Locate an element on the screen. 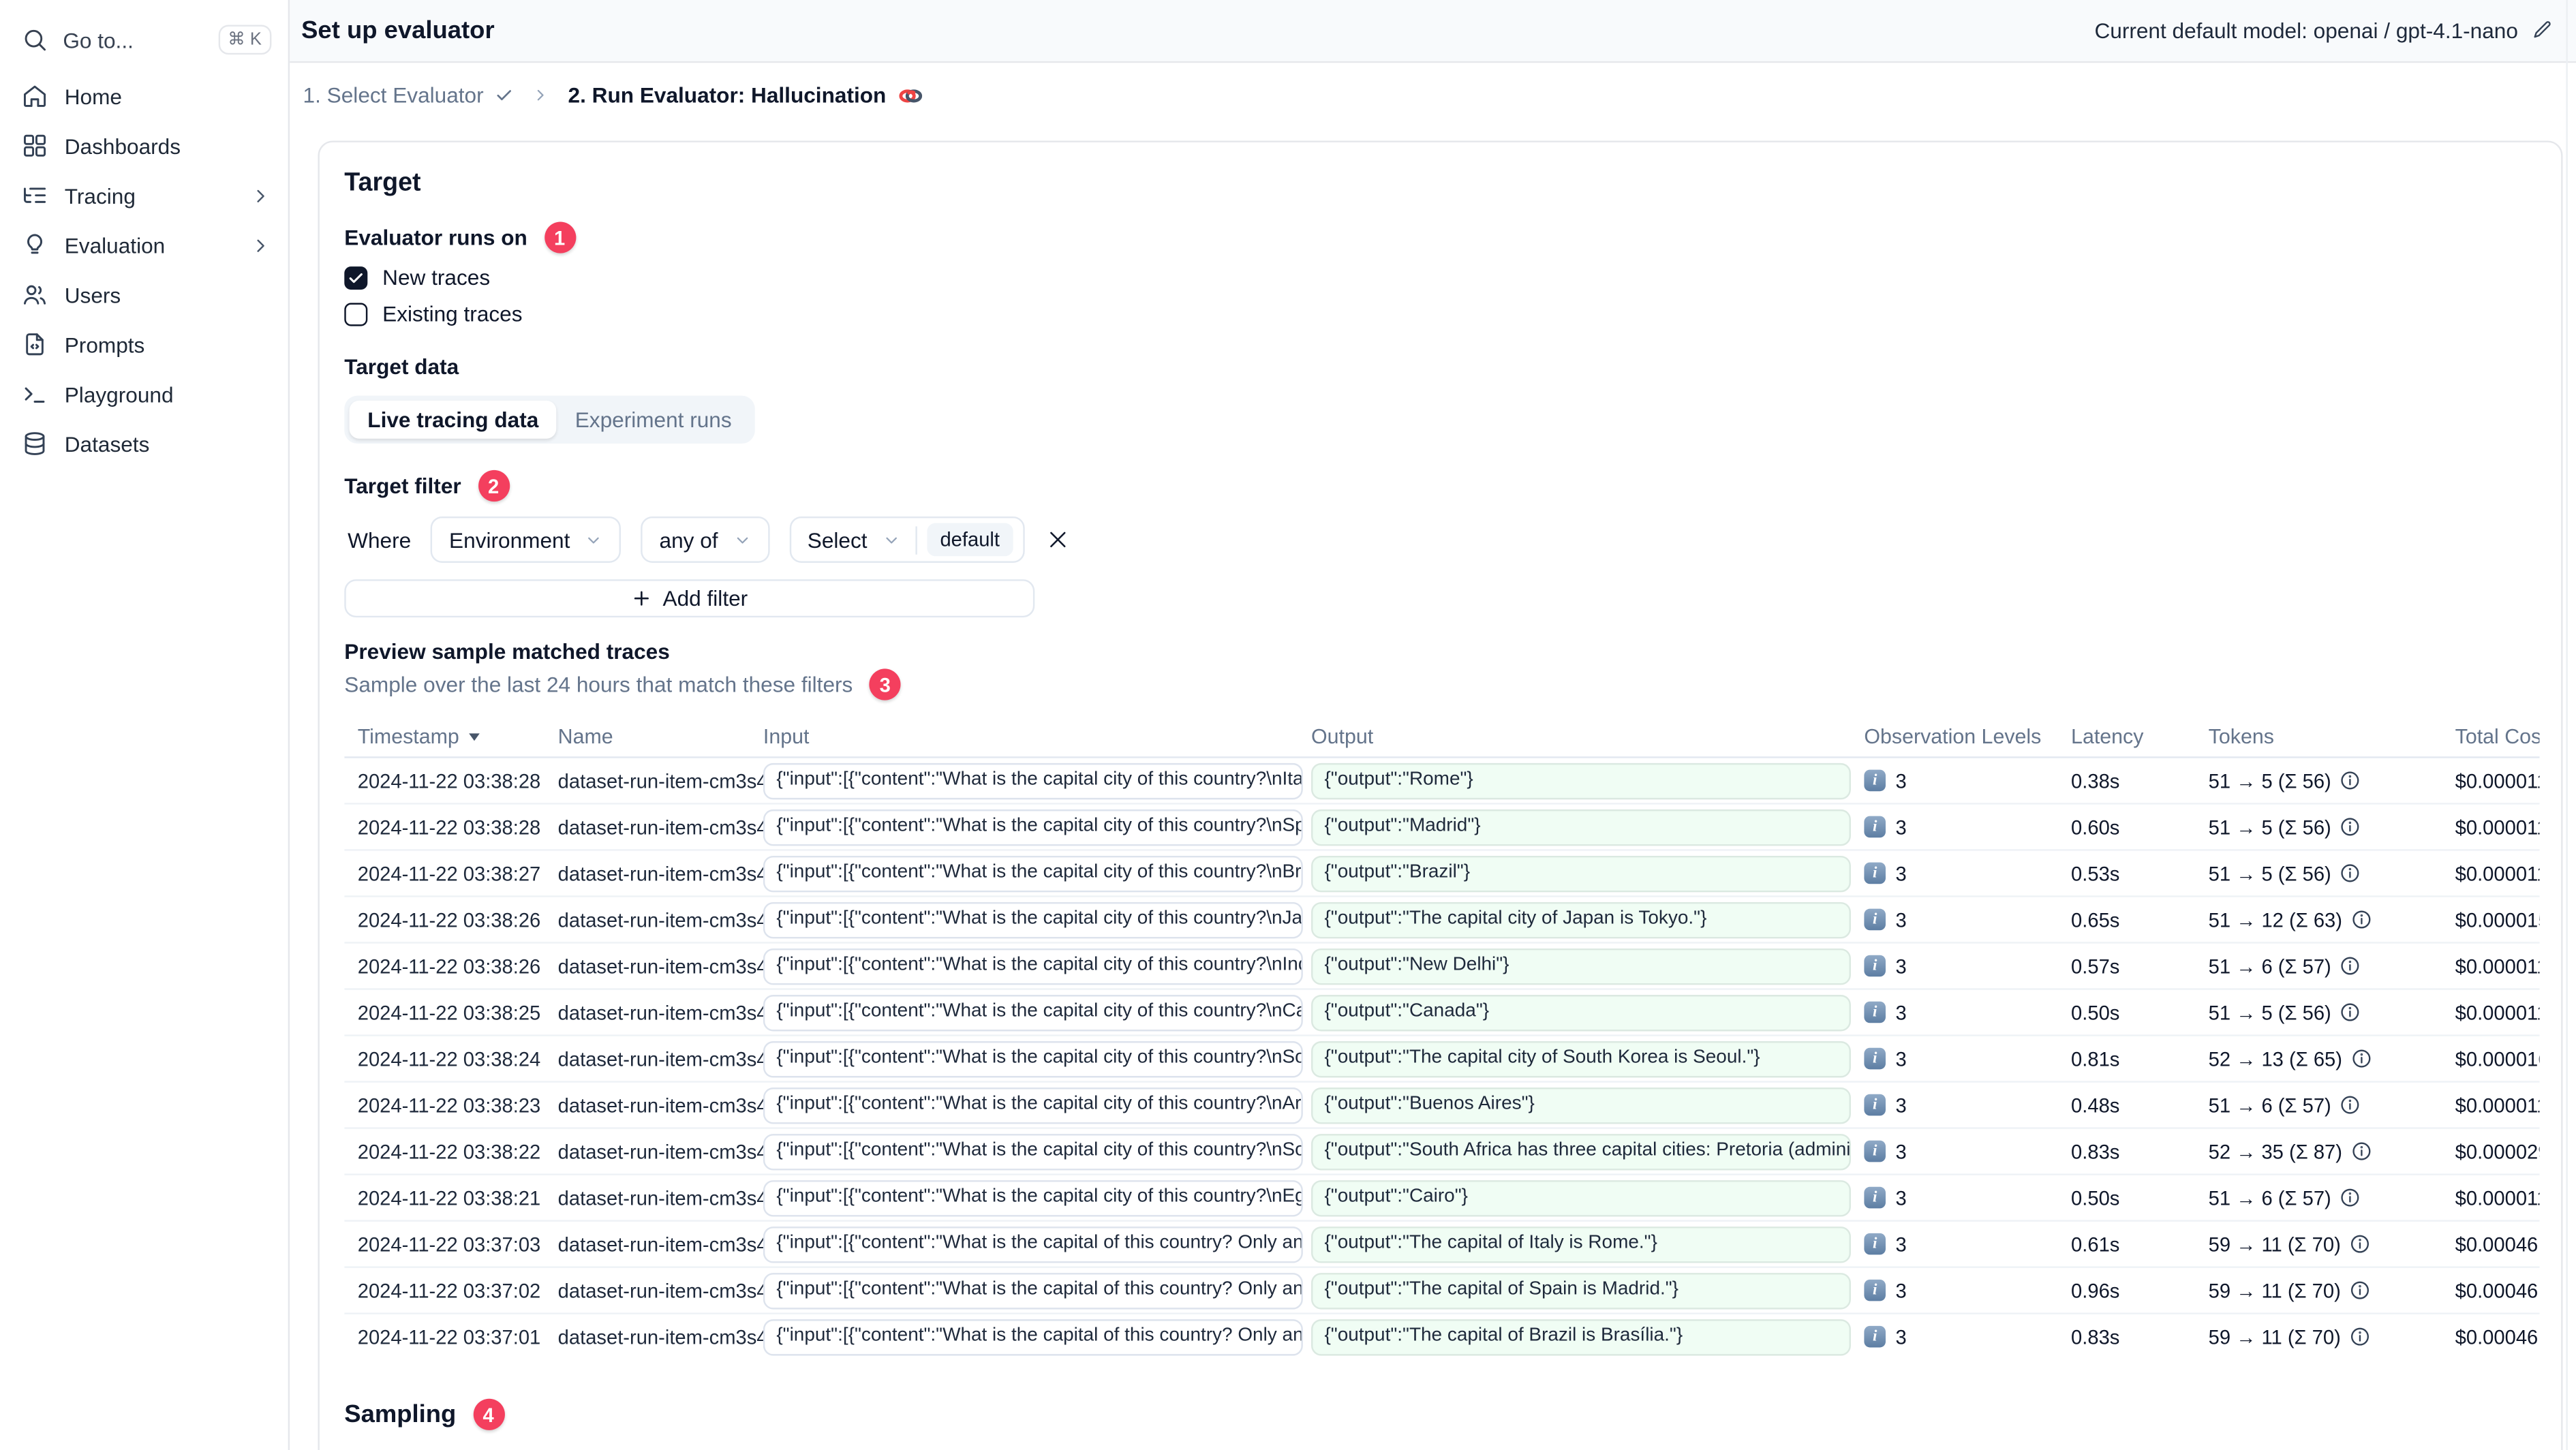 This screenshot has width=2576, height=1450. column-header-timestamp: Timestamp is located at coordinates (451, 735).